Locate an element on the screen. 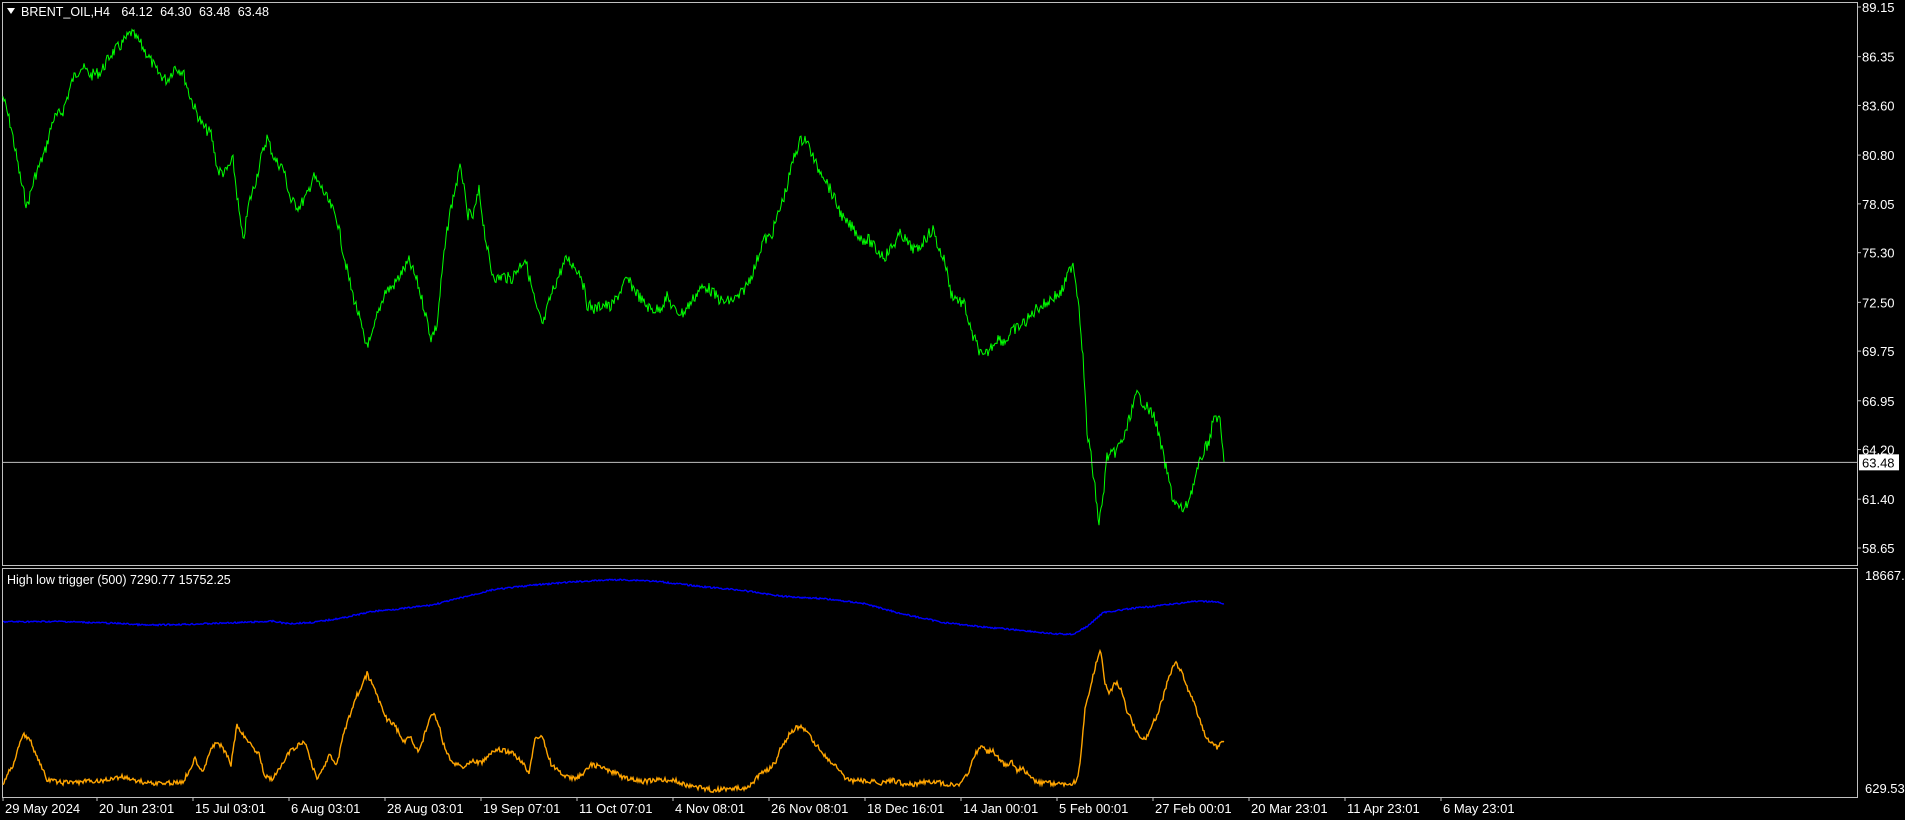  price-tick-label: 83.60 is located at coordinates (1878, 105).